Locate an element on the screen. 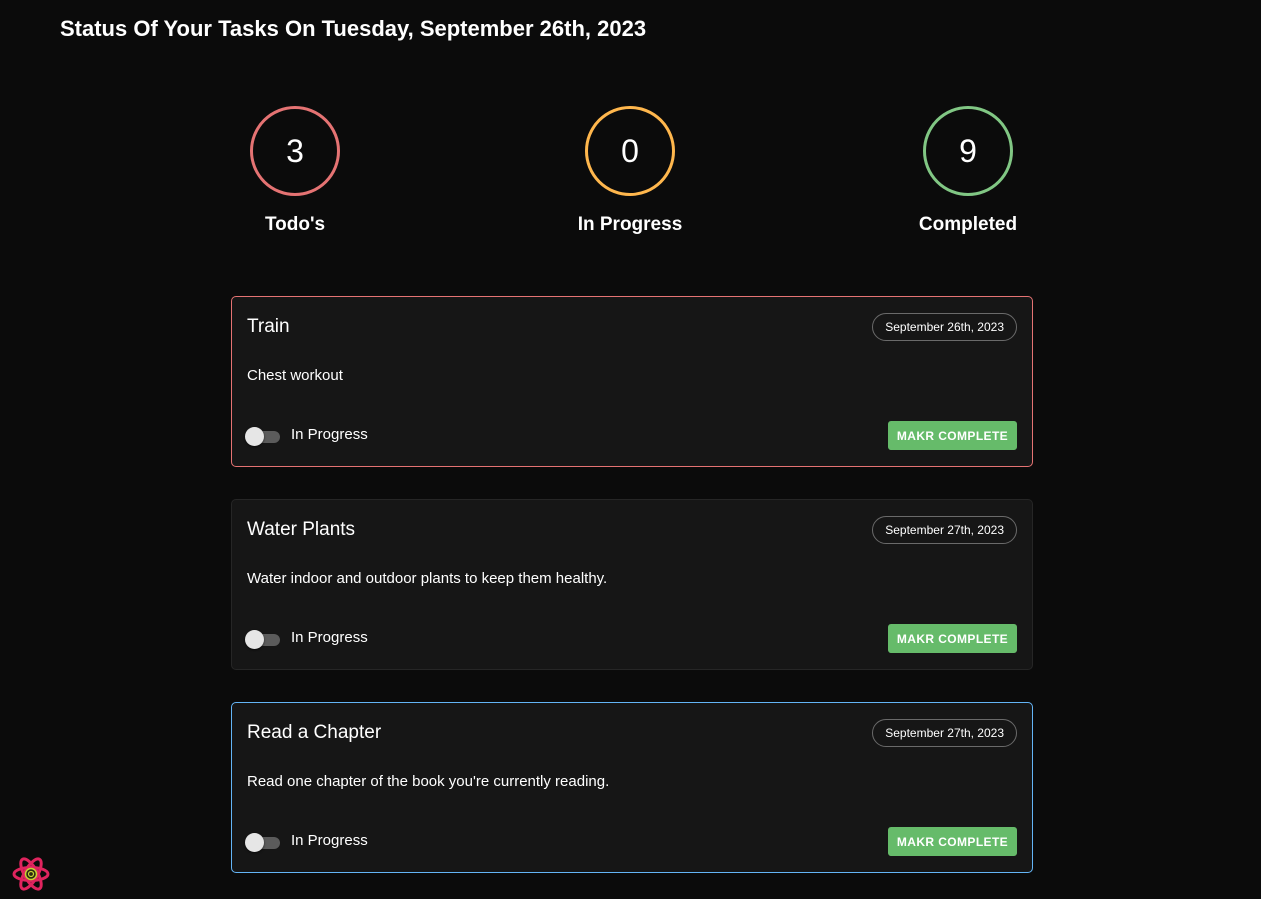  todos-count-circle: 3 is located at coordinates (295, 151).